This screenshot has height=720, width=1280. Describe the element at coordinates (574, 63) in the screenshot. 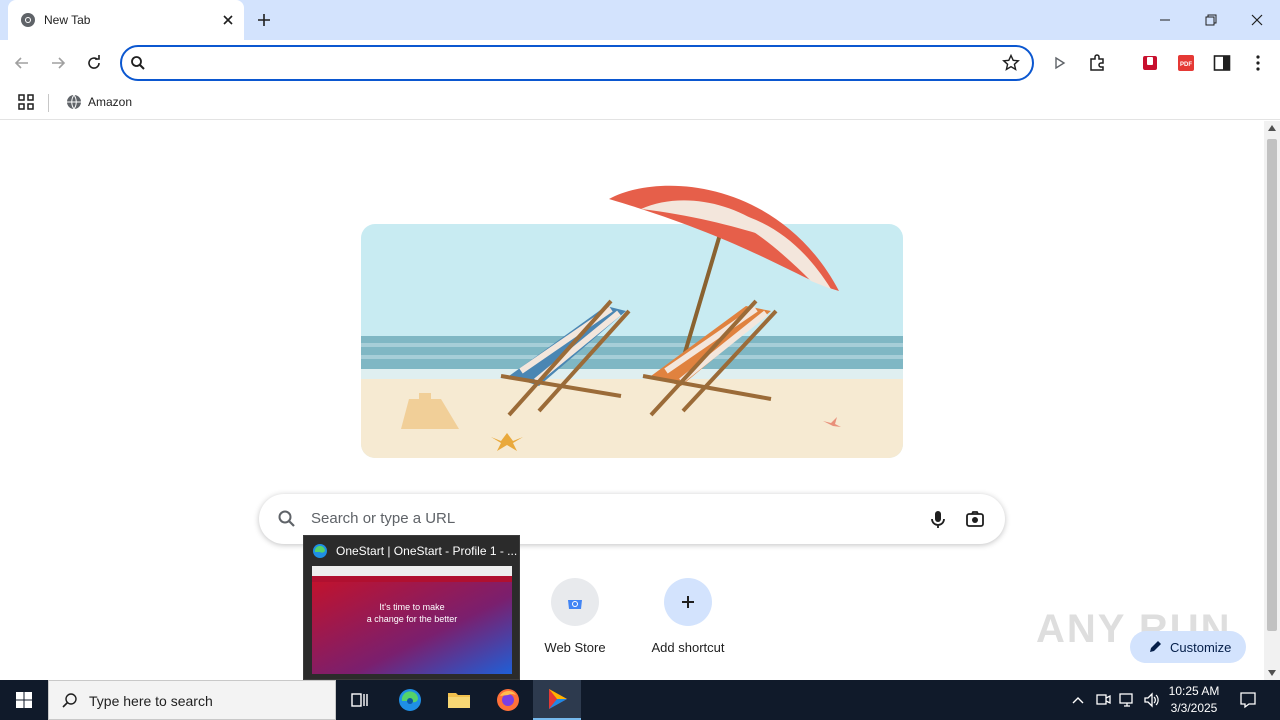

I see `address-input` at that location.